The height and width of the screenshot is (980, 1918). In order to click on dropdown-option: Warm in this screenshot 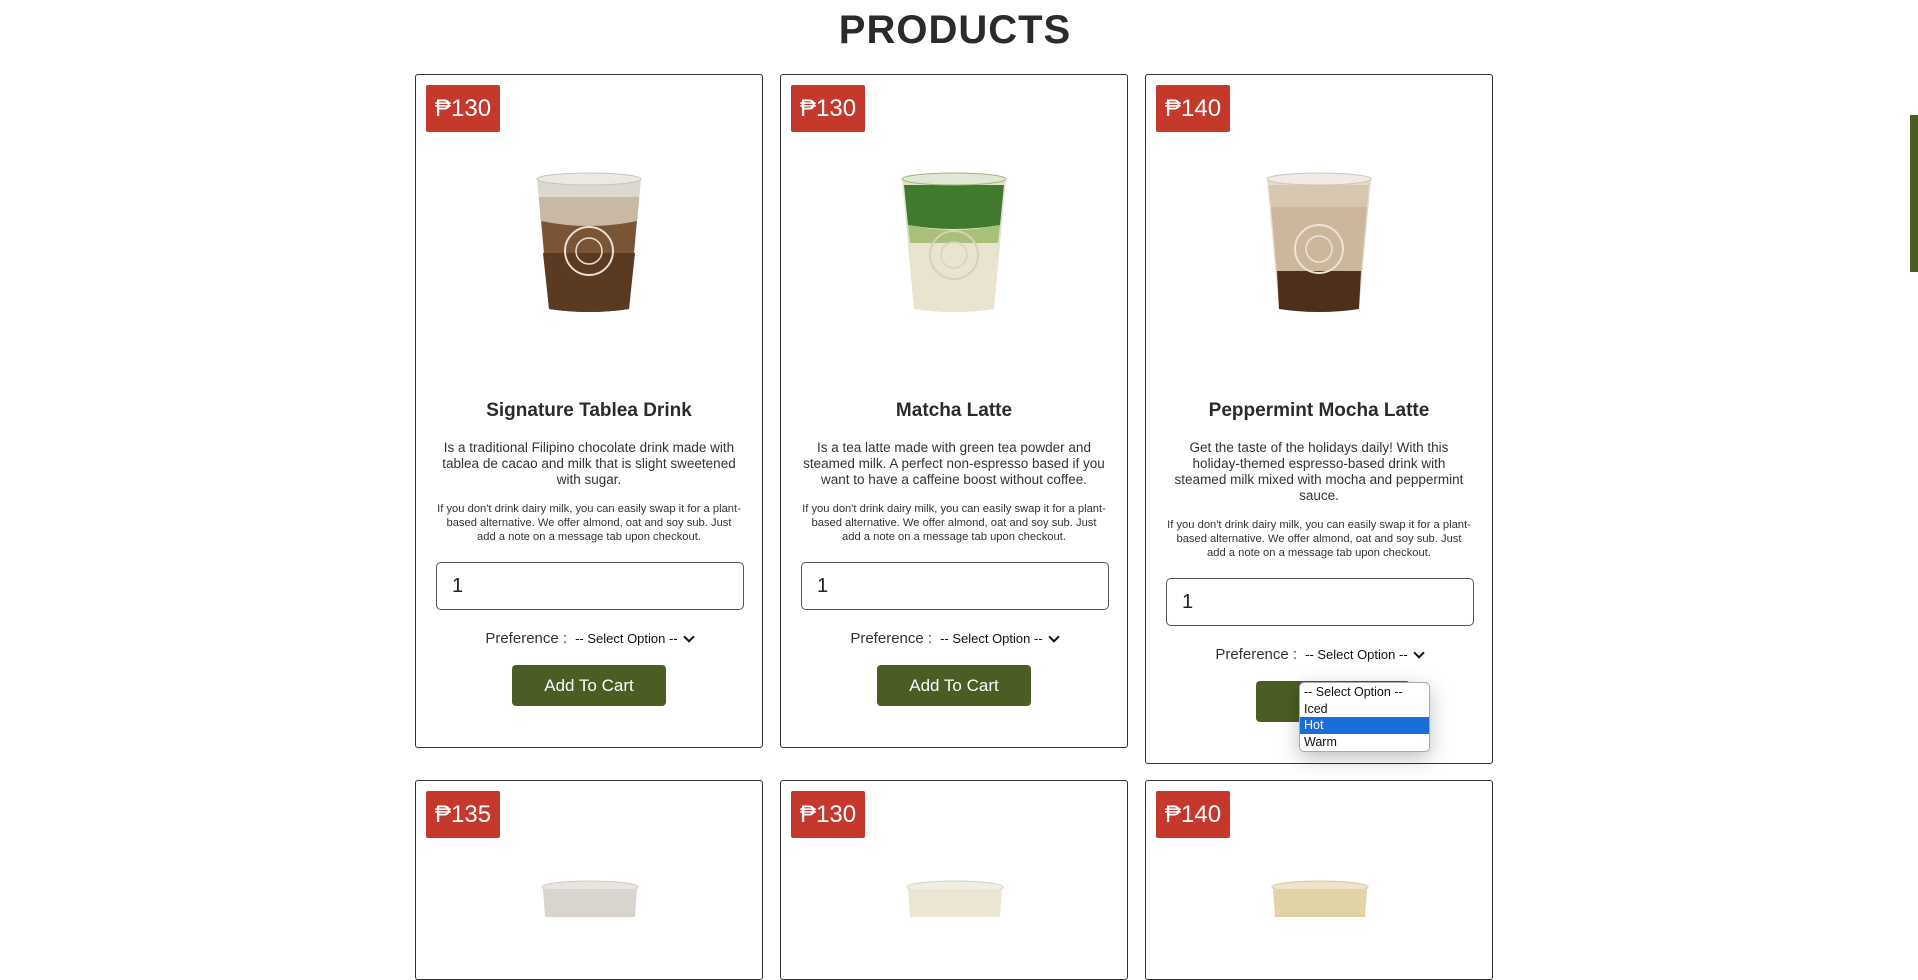, I will do `click(1364, 742)`.